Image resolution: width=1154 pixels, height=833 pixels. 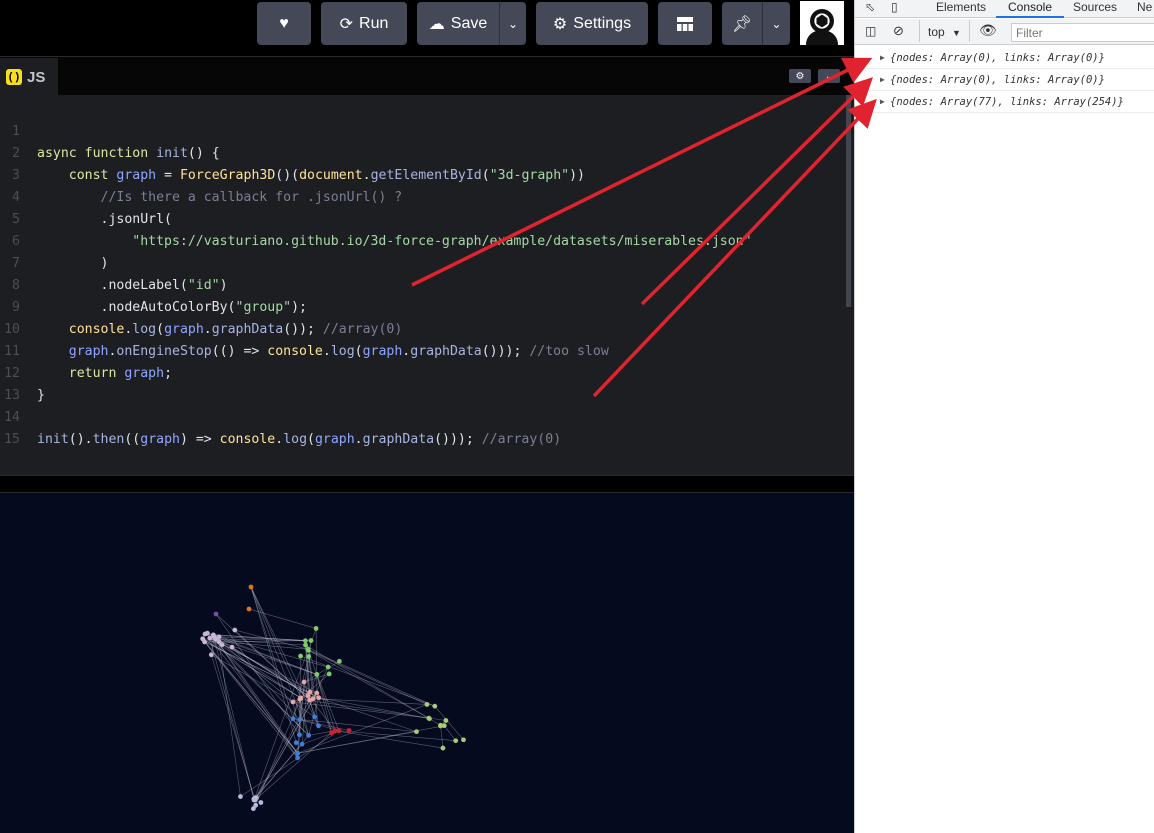 What do you see at coordinates (1004, 32) in the screenshot?
I see `console-toolbar: ◫ ⊘ top ▼ 👁︎` at bounding box center [1004, 32].